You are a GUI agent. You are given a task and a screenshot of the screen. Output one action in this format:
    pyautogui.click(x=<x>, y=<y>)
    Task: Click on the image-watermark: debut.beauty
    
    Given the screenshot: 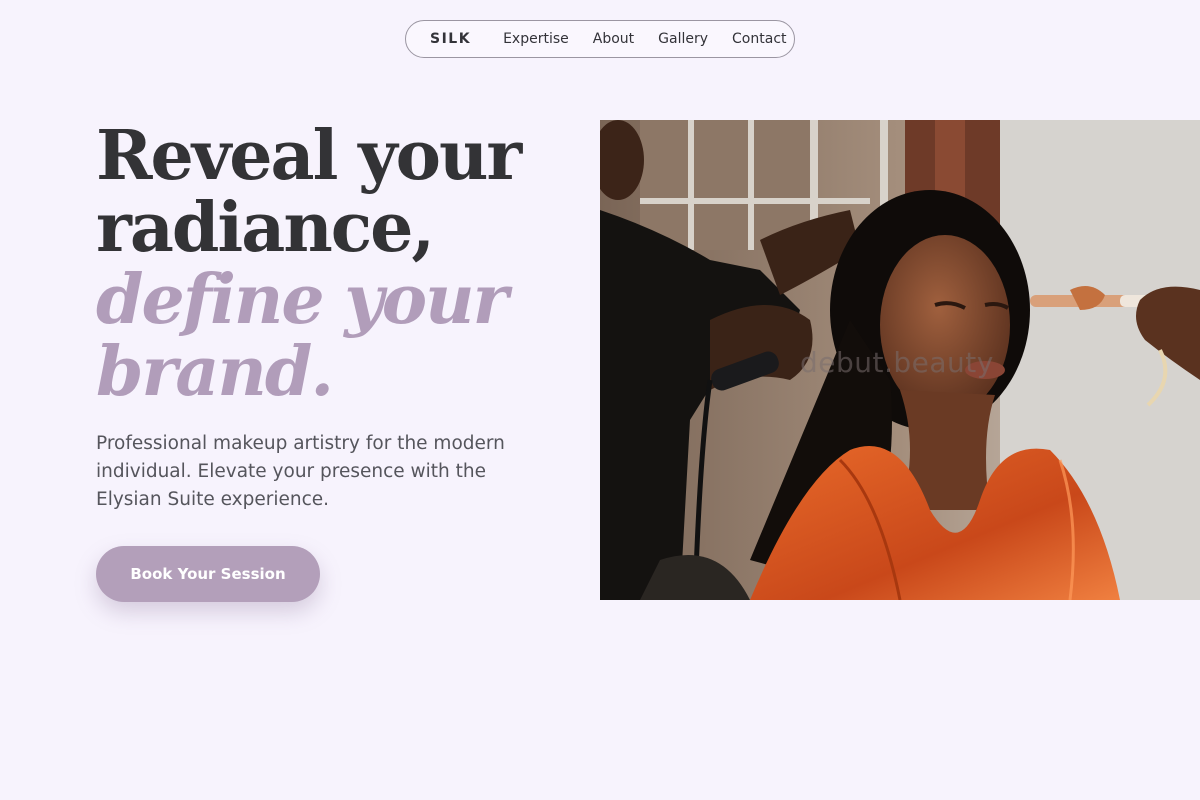 What is the action you would take?
    pyautogui.click(x=897, y=362)
    